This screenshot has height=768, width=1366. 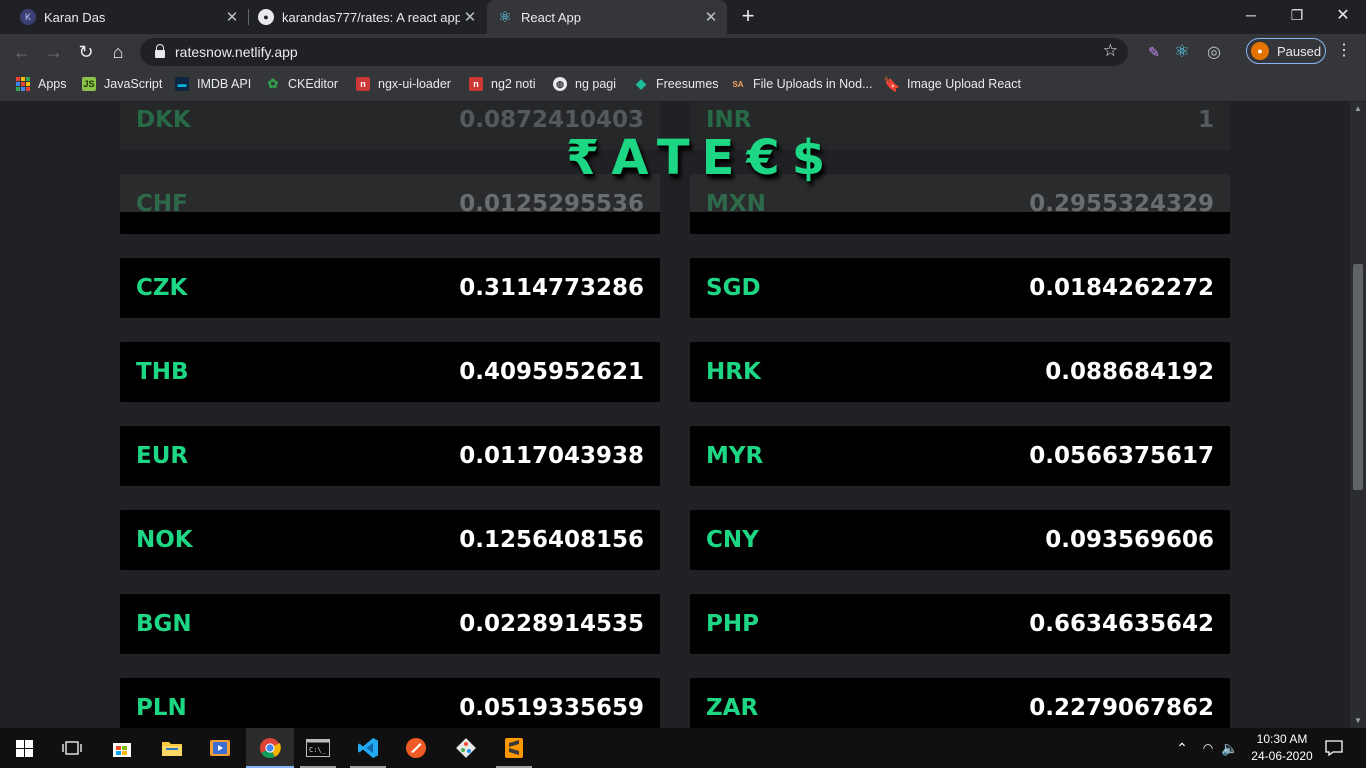 I want to click on chevron-up-icon: ⌃, so click(x=1182, y=748).